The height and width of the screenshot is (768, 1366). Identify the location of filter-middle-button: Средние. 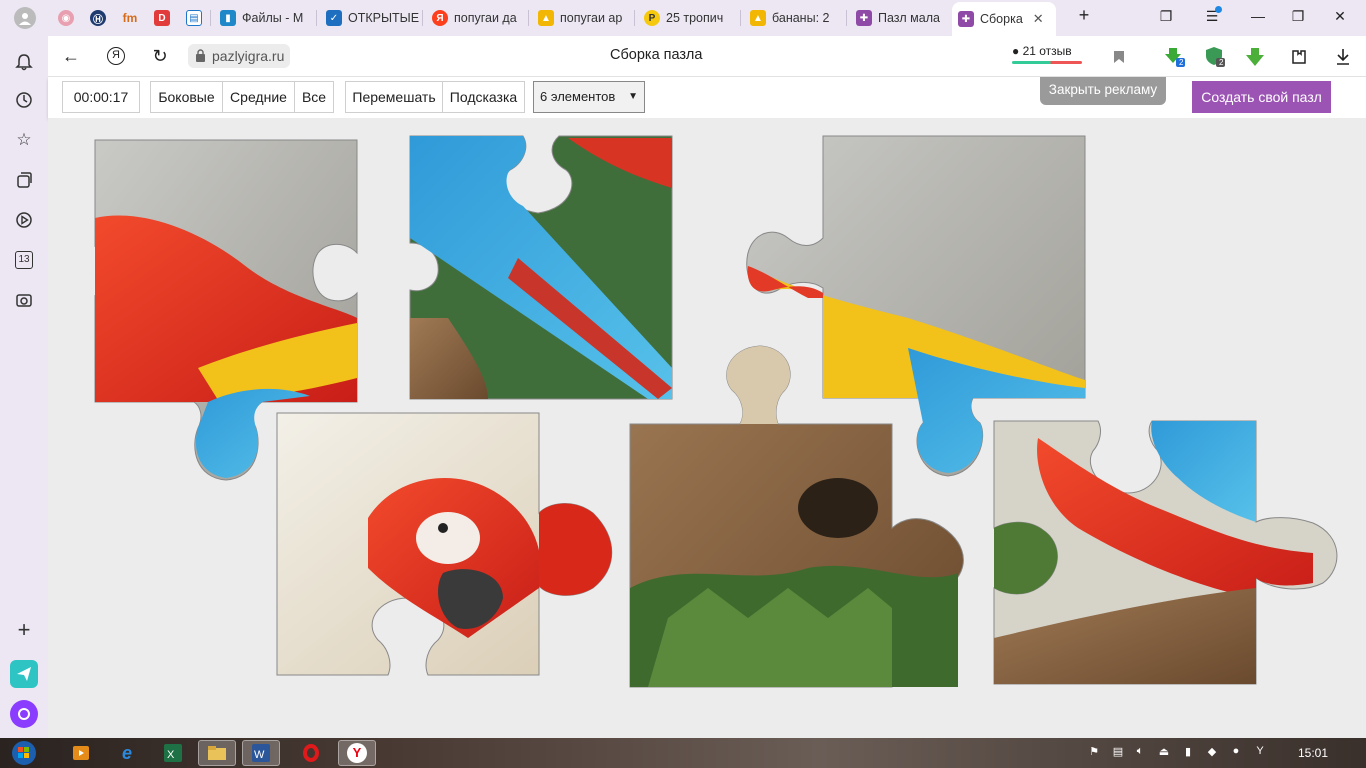
(258, 97).